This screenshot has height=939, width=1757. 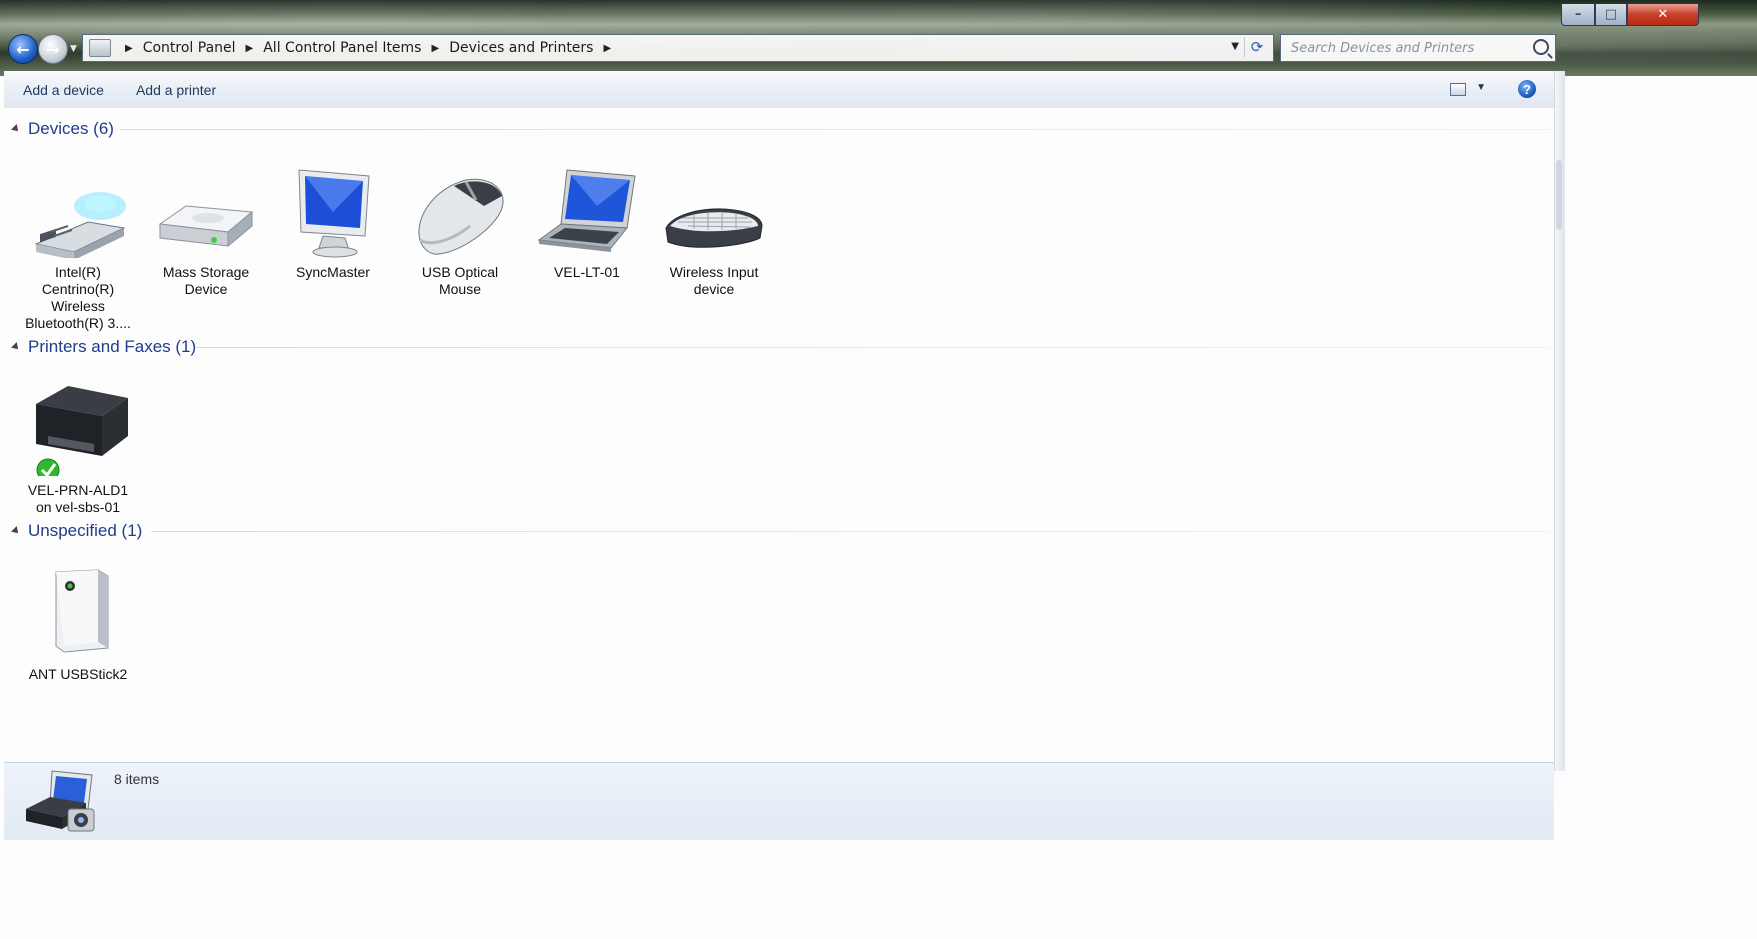 What do you see at coordinates (779, 801) in the screenshot?
I see `details-pane: 8 items` at bounding box center [779, 801].